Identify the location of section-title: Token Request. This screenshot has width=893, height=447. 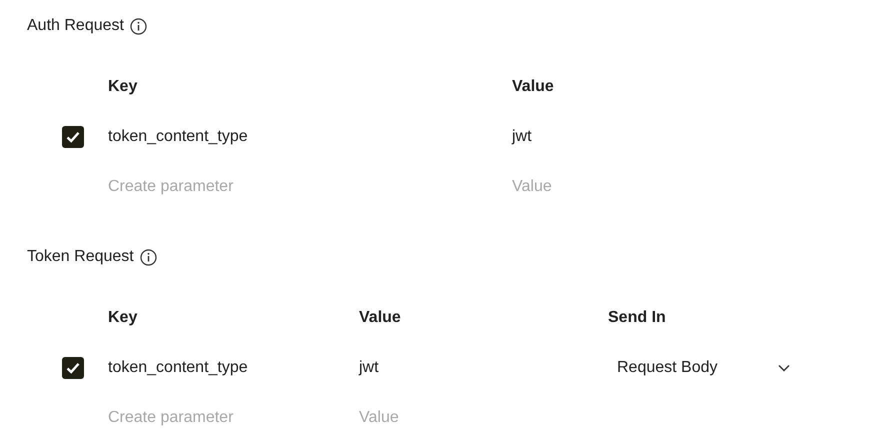
(80, 257).